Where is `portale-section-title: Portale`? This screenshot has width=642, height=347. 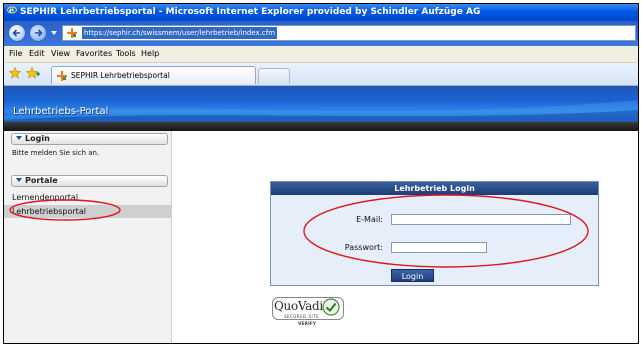
portale-section-title: Portale is located at coordinates (41, 180).